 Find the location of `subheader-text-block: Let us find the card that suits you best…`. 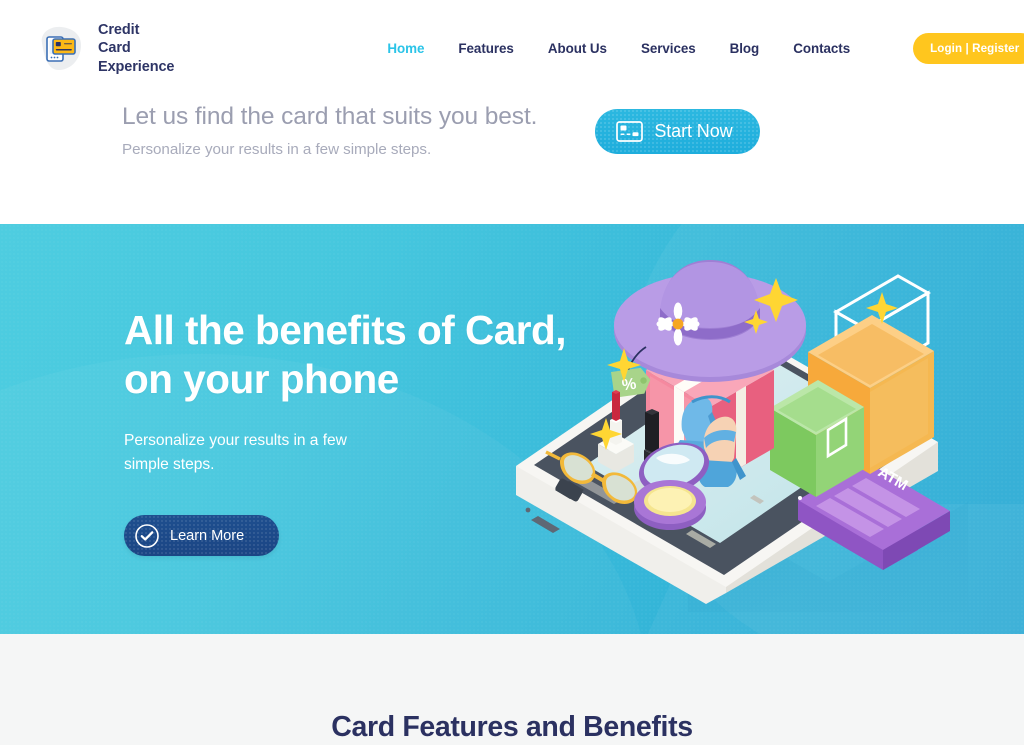

subheader-text-block: Let us find the card that suits you best… is located at coordinates (329, 127).